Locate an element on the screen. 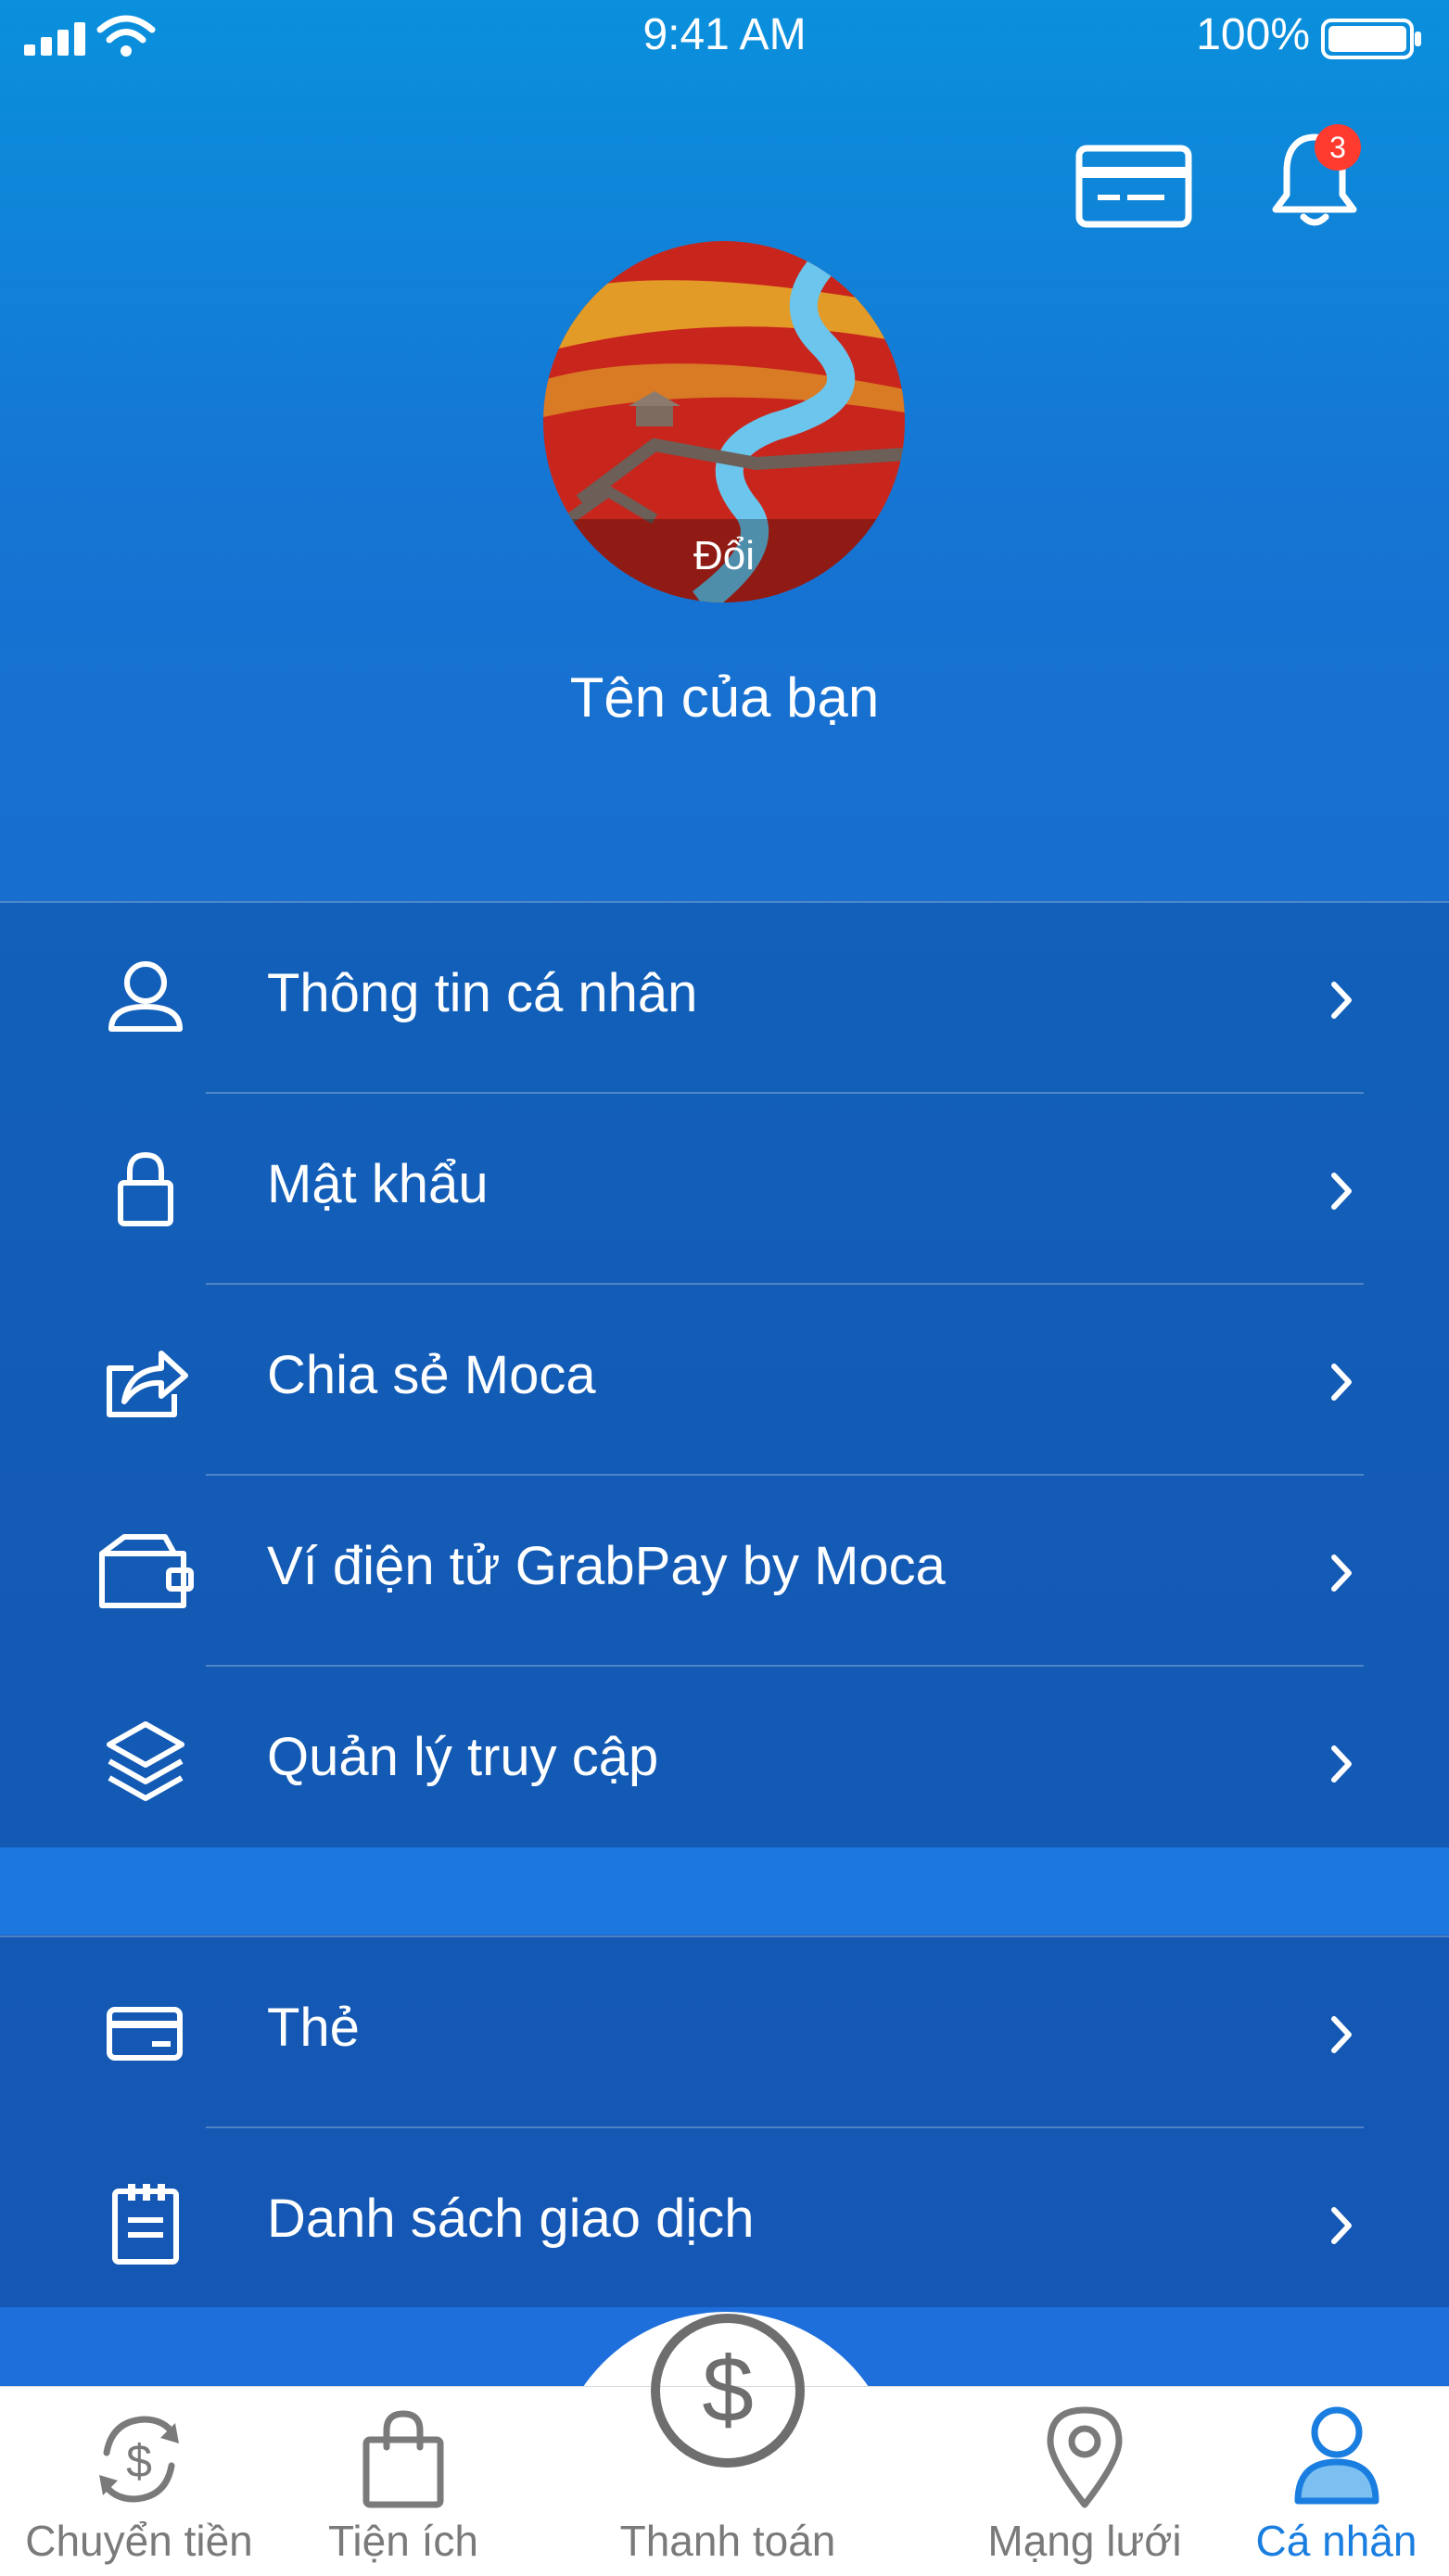  tab-network: Mạng lưới is located at coordinates (1085, 2481).